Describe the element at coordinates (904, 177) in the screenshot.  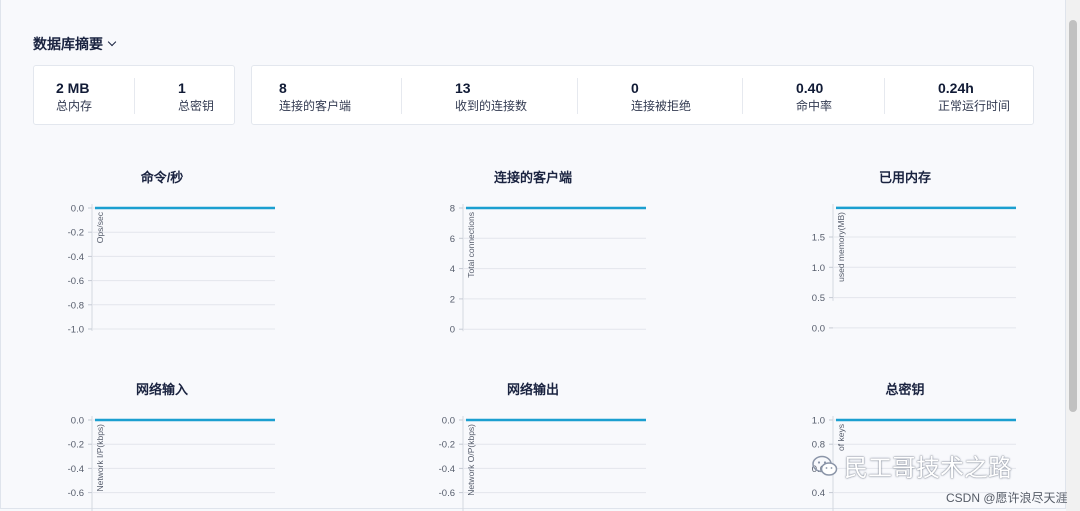
I see `chart-title-memory: 已用内存` at that location.